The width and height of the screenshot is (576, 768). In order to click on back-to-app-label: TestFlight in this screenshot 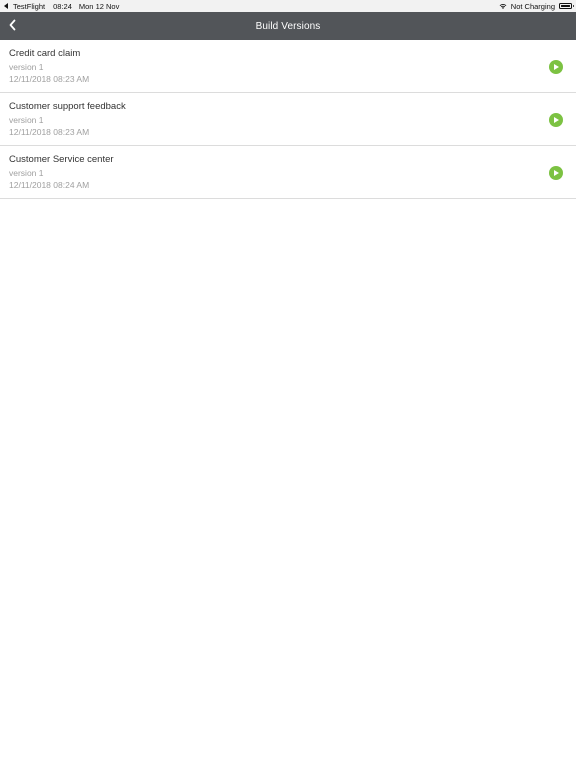, I will do `click(29, 6)`.